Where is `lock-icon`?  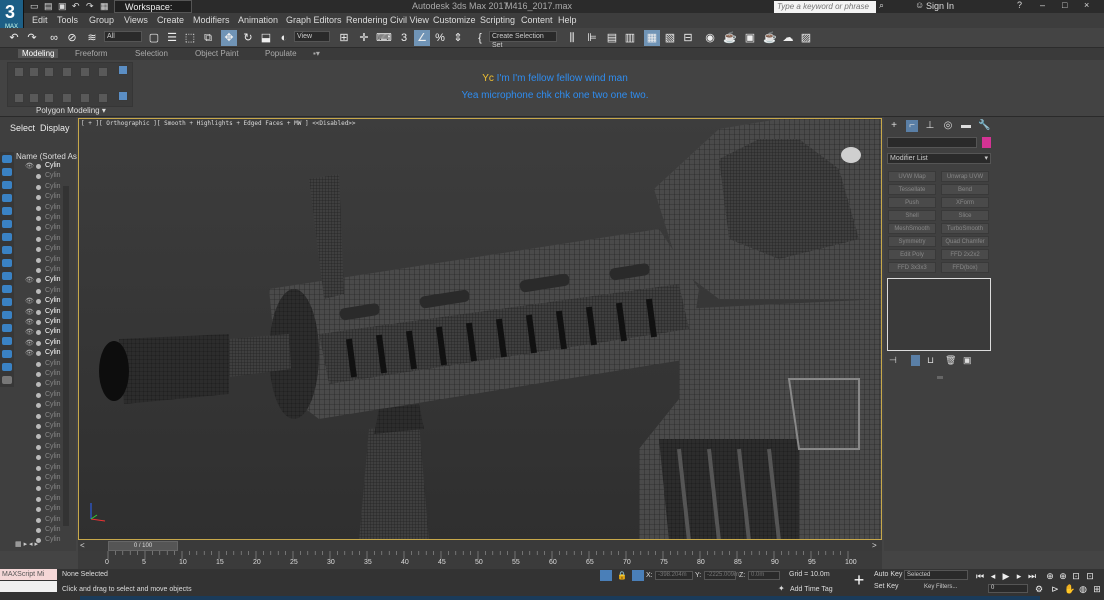
lock-icon is located at coordinates (7, 380).